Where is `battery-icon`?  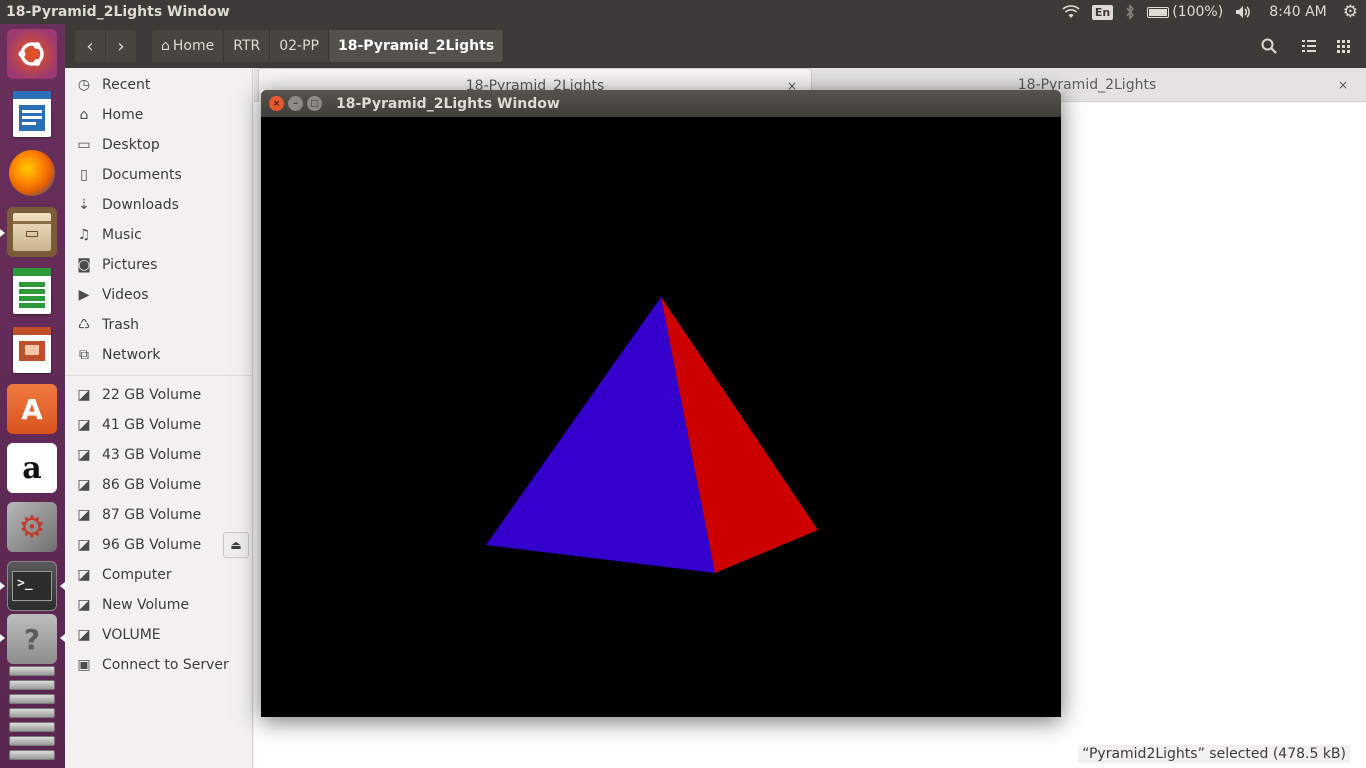
battery-icon is located at coordinates (1158, 12).